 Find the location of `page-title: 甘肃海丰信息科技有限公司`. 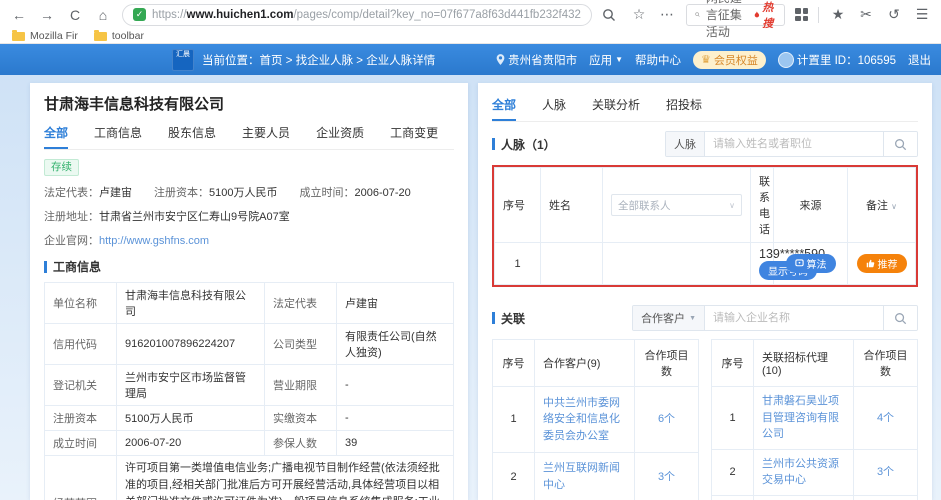

page-title: 甘肃海丰信息科技有限公司 is located at coordinates (134, 104).